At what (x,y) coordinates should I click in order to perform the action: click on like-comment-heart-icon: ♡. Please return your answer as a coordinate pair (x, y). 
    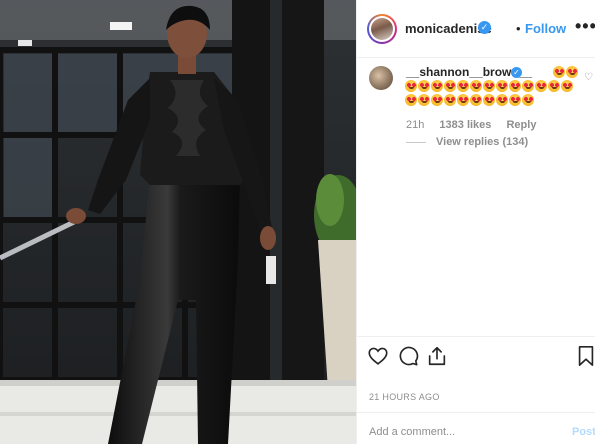
    Looking at the image, I should click on (588, 77).